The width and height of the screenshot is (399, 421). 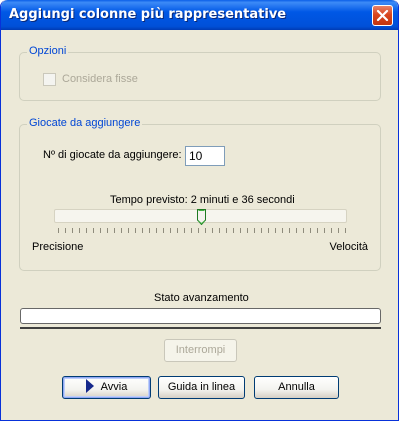 I want to click on options-group: Opzioni Considera fisse, so click(x=200, y=73).